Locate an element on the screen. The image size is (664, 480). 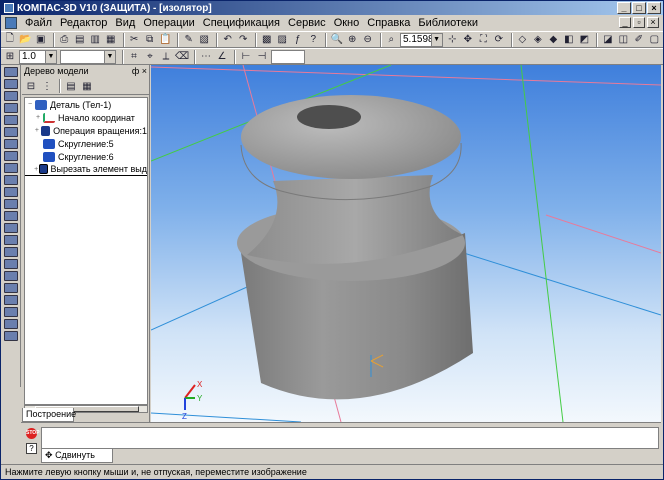
pan-icon: ✥ is located at coordinates (468, 40).